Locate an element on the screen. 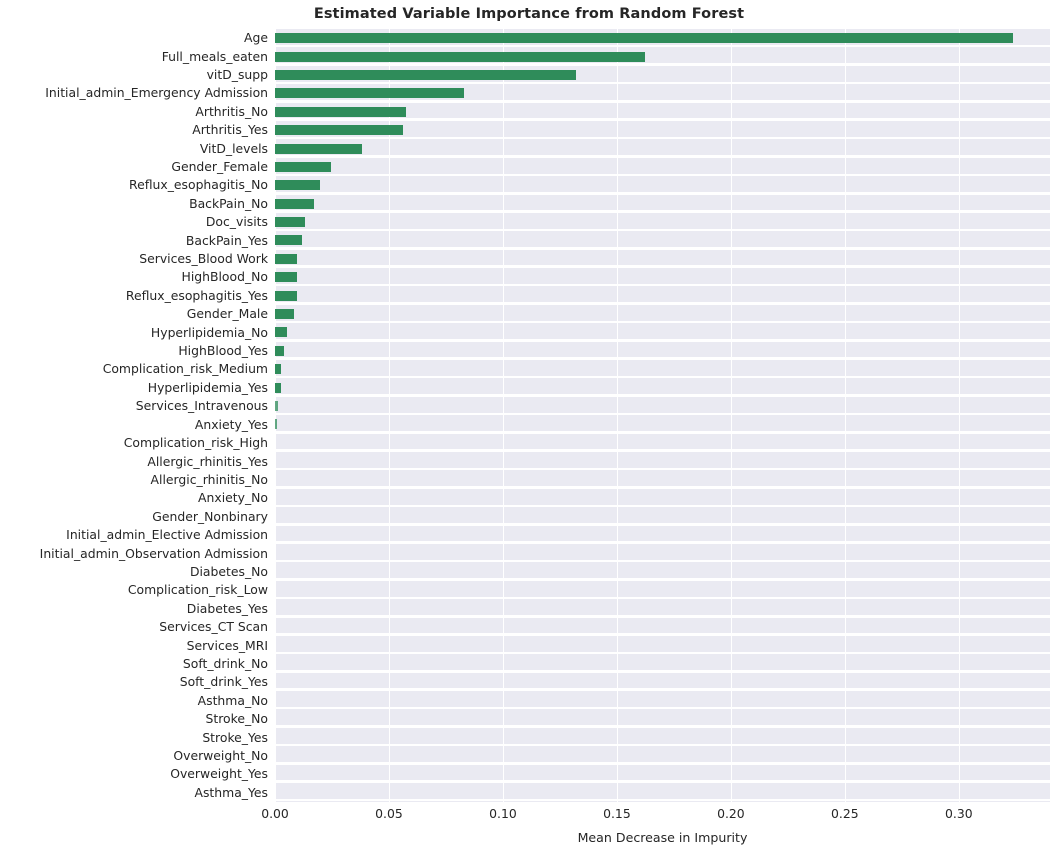  x-axis-title: Mean Decrease in Impurity is located at coordinates (662, 837).